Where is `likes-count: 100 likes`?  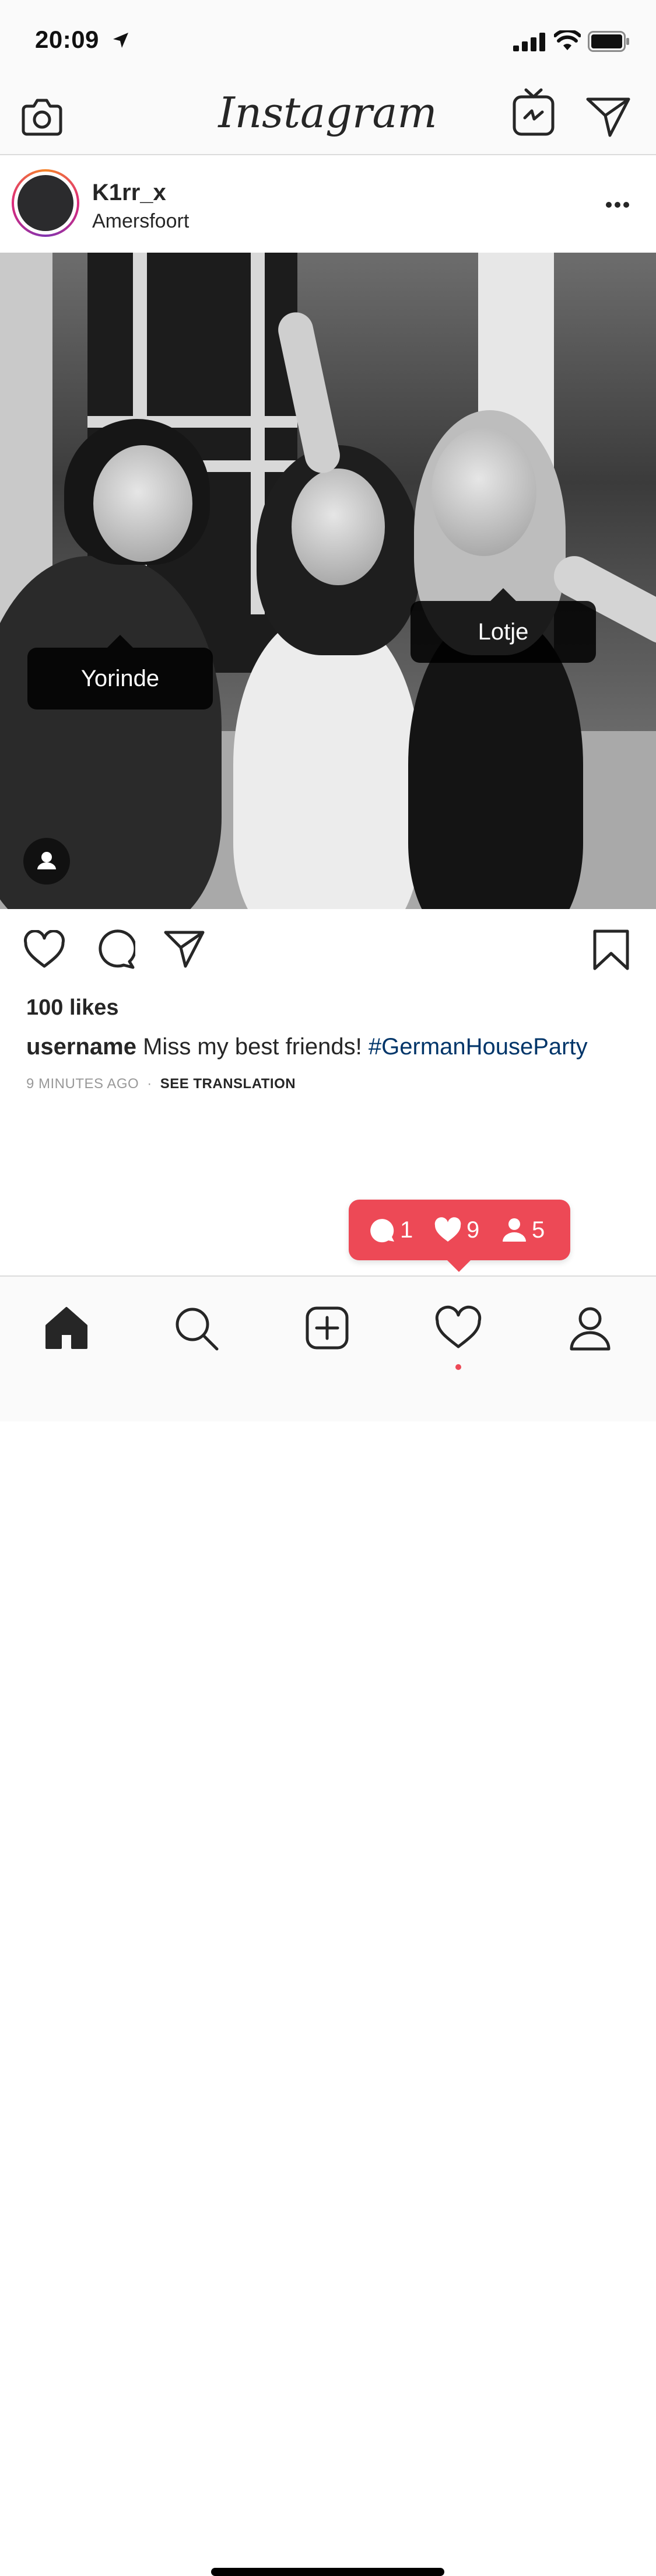 likes-count: 100 likes is located at coordinates (72, 1007).